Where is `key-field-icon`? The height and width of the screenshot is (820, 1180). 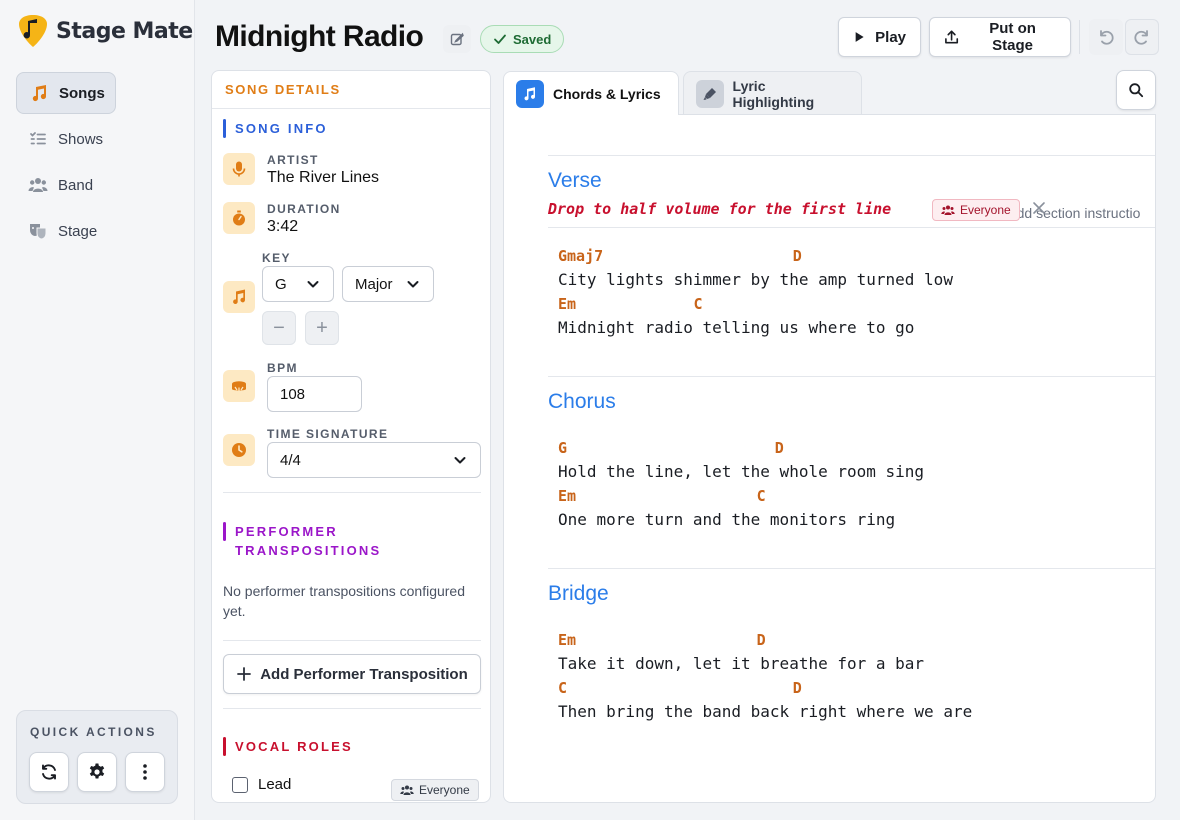 key-field-icon is located at coordinates (239, 297).